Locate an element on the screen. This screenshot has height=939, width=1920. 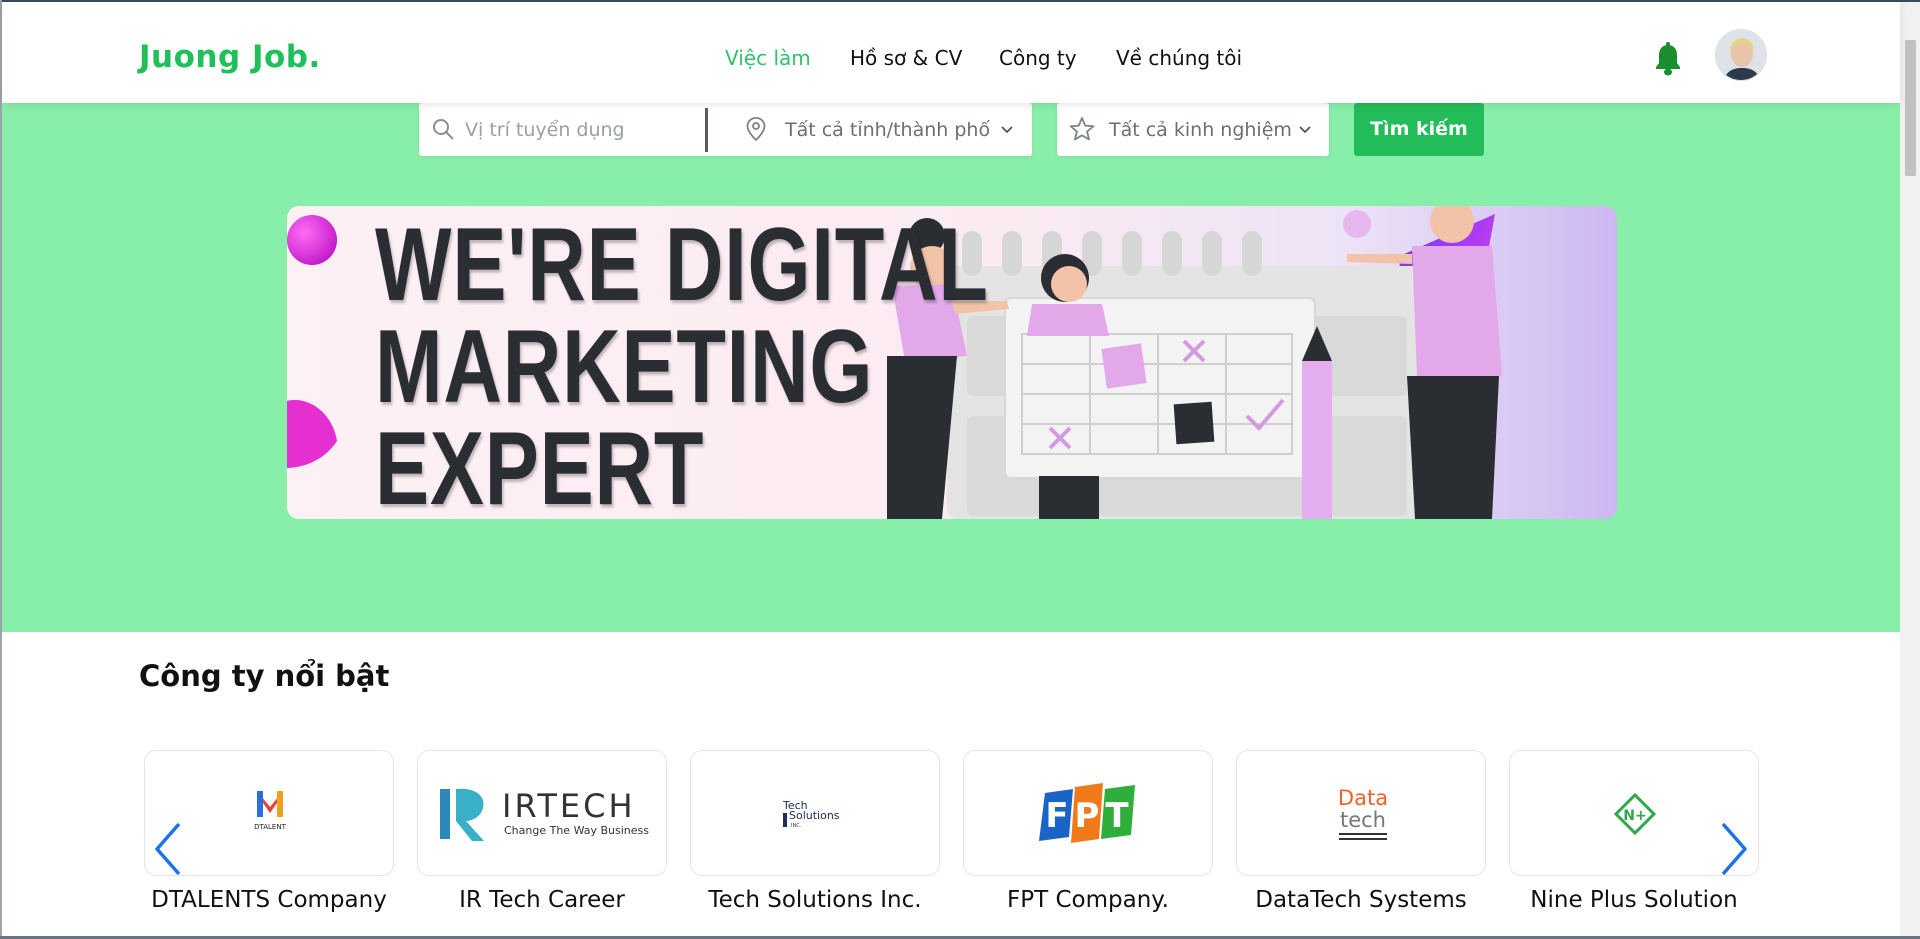
company-card-tech-solutions: Tech Solutions INC. is located at coordinates (815, 813).